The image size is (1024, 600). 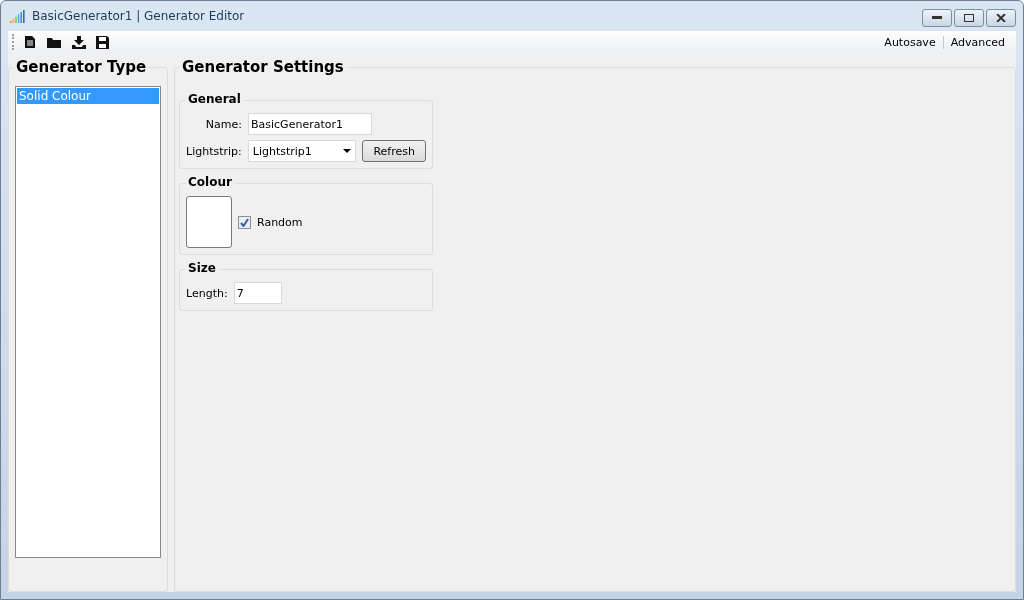 I want to click on save-icon, so click(x=102, y=42).